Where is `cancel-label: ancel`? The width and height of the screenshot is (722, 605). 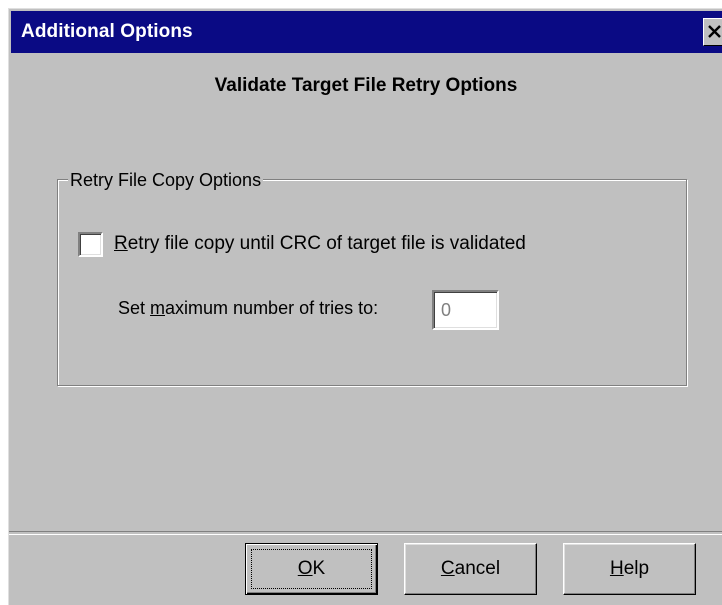
cancel-label: ancel is located at coordinates (477, 568).